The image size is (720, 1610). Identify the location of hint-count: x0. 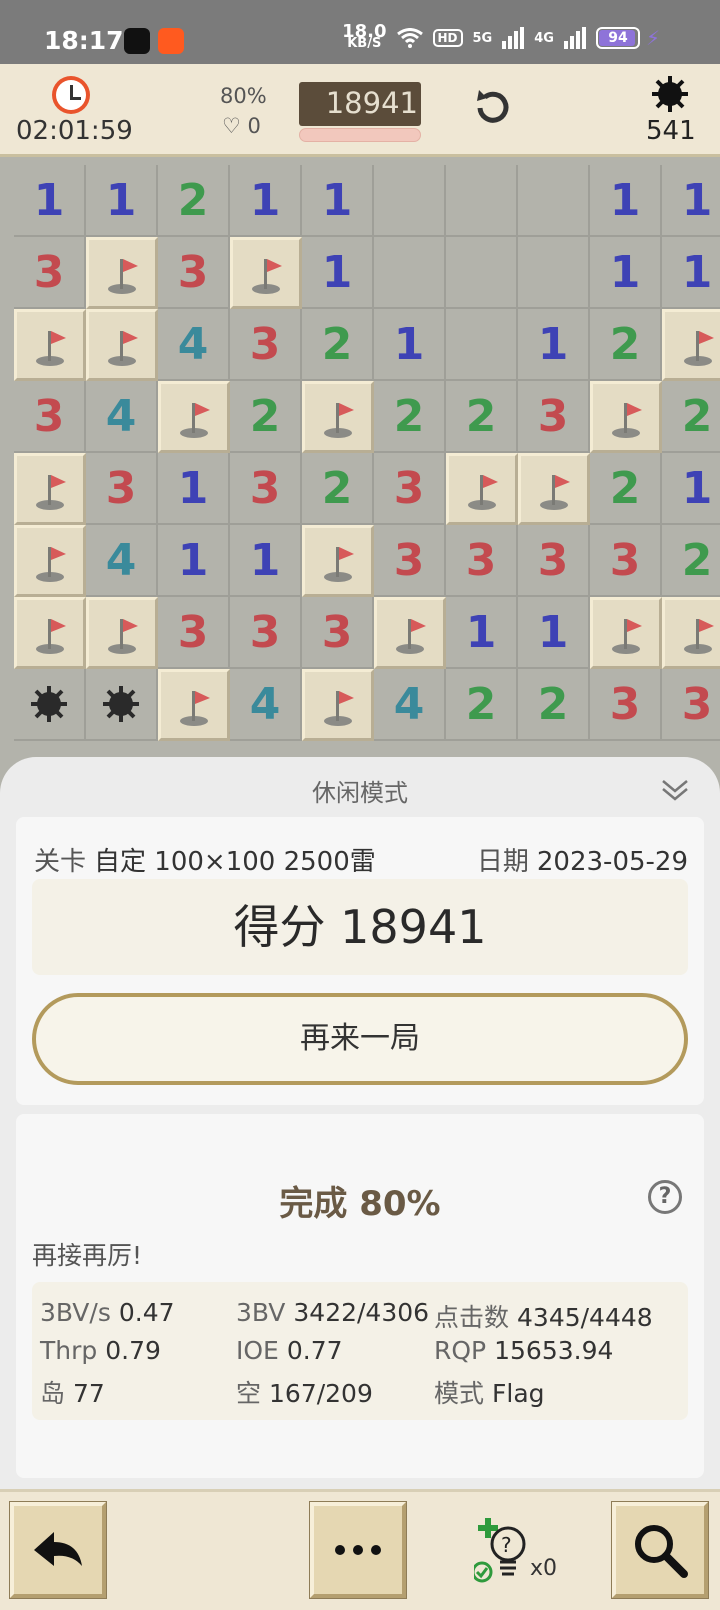
(544, 1568).